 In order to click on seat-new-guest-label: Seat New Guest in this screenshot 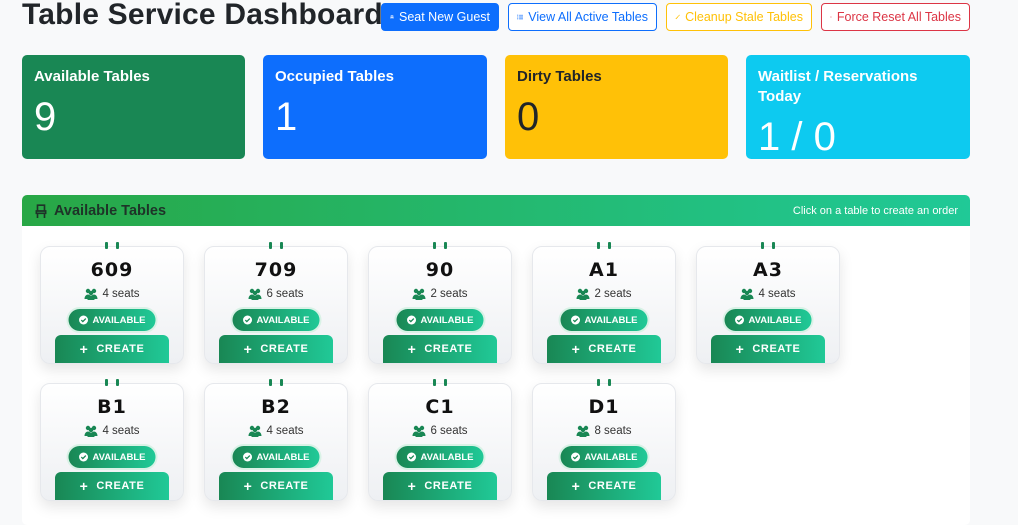, I will do `click(444, 17)`.